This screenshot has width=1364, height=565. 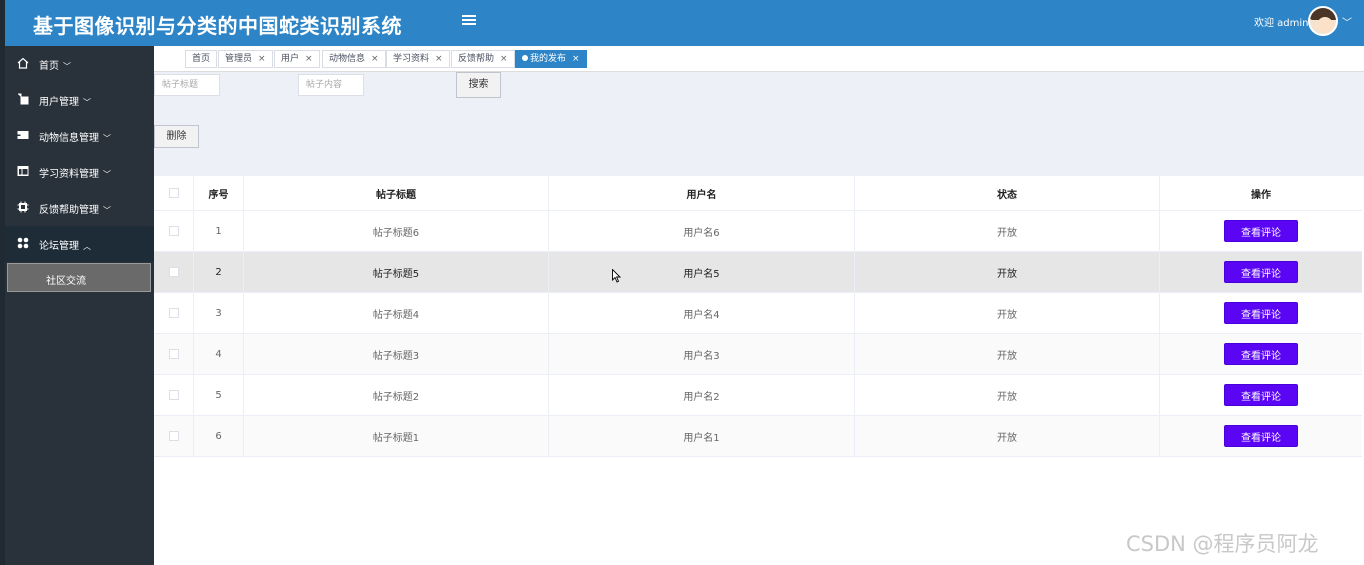 What do you see at coordinates (23, 99) in the screenshot?
I see `user-manage-icon` at bounding box center [23, 99].